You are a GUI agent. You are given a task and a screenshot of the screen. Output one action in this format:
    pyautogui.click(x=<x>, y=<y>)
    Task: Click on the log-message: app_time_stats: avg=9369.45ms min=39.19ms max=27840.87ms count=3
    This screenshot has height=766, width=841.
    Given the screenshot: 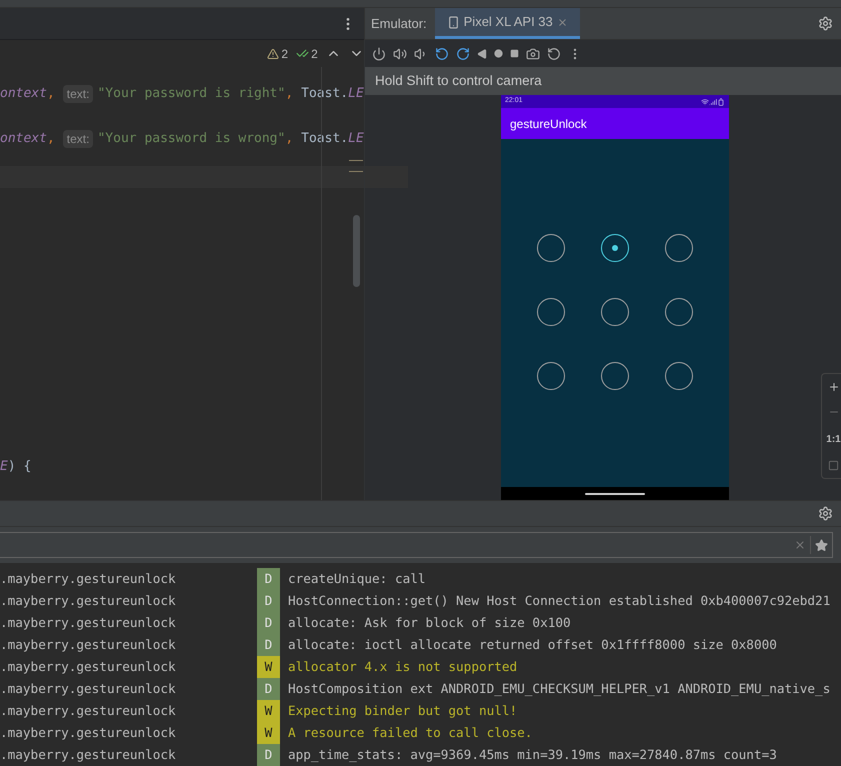 What is the action you would take?
    pyautogui.click(x=532, y=755)
    